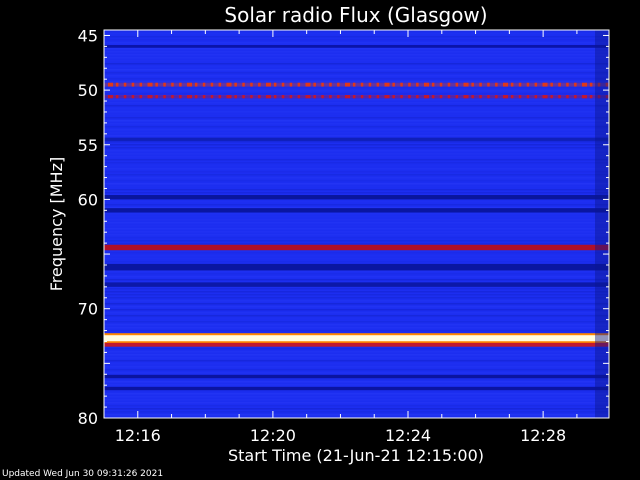  Describe the element at coordinates (88, 35) in the screenshot. I see `y-tick-label: 45` at that location.